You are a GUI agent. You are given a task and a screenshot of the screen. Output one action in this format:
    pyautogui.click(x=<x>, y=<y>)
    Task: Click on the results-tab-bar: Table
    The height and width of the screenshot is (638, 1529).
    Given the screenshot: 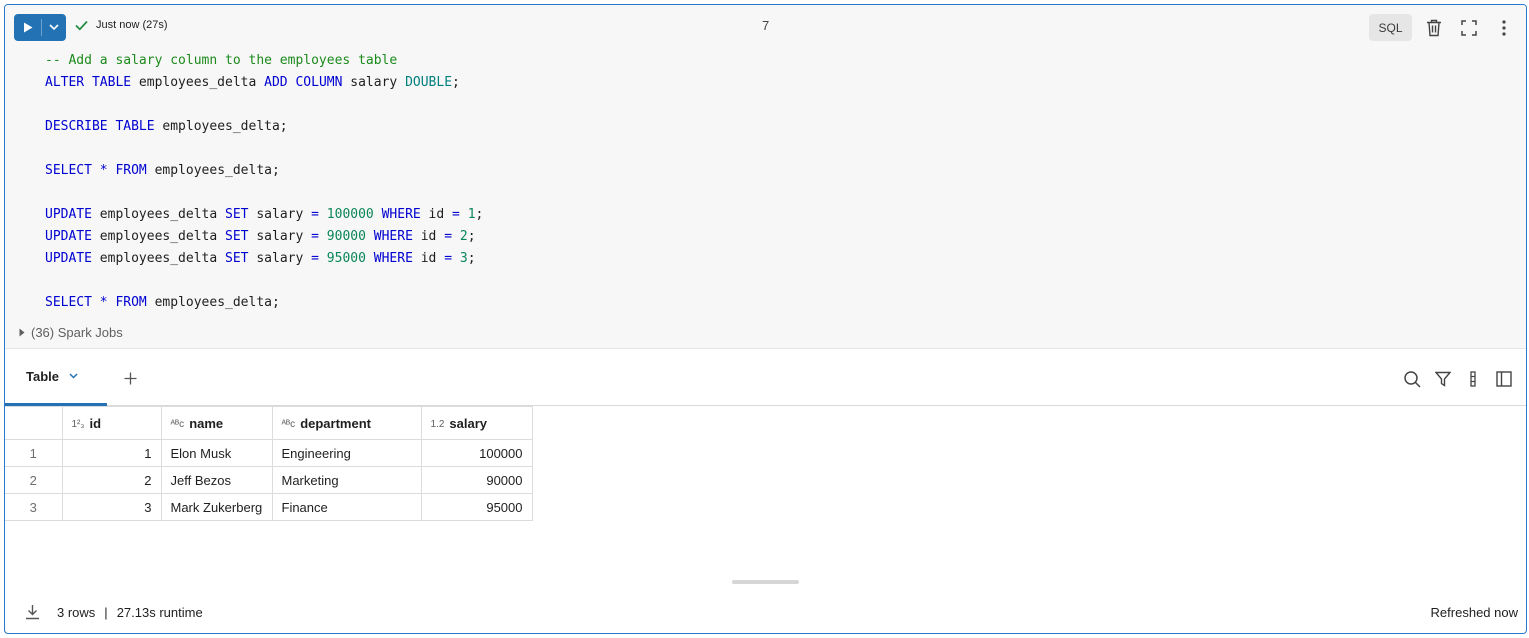 What is the action you would take?
    pyautogui.click(x=765, y=377)
    